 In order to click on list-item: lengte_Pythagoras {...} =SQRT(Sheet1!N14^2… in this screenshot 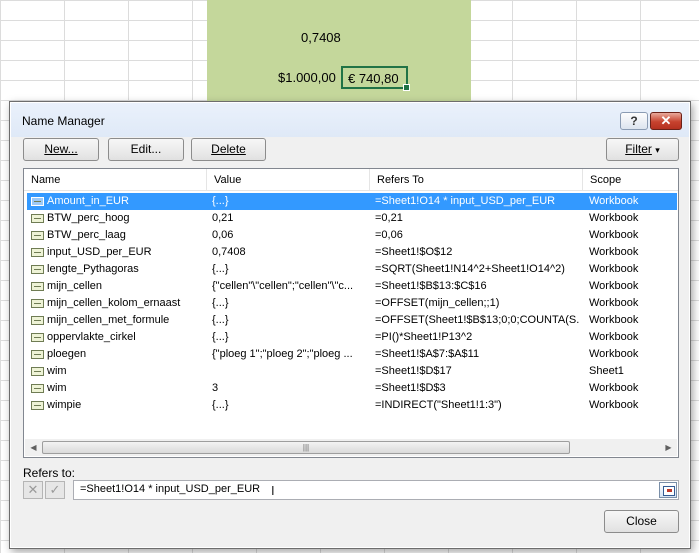, I will do `click(352, 269)`.